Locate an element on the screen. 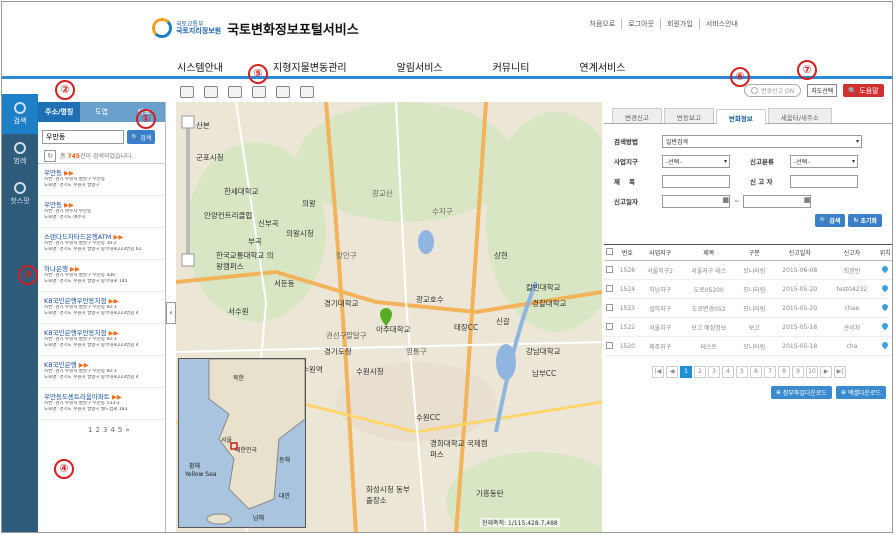 This screenshot has width=896, height=535. tab-change-notice: 변동보고 is located at coordinates (688, 115).